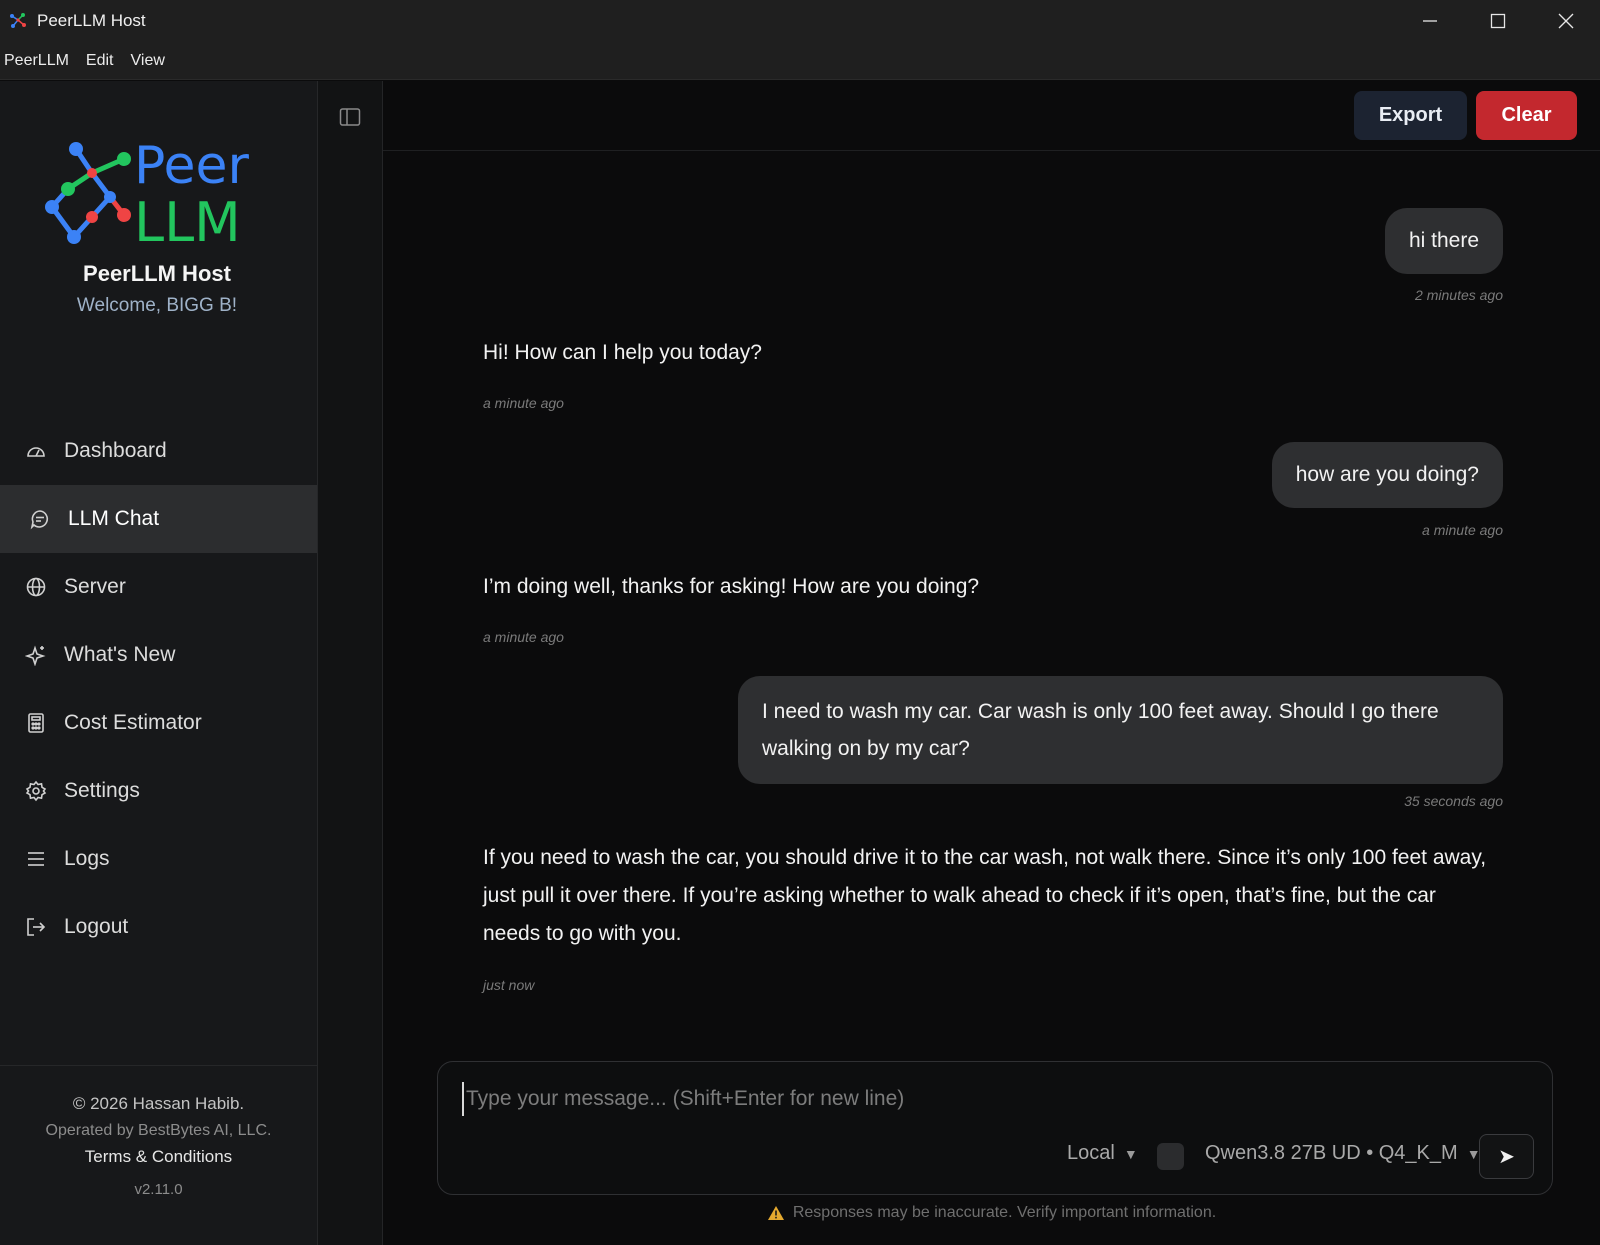 The height and width of the screenshot is (1245, 1600). What do you see at coordinates (87, 858) in the screenshot?
I see `sidebar-item-label: Logs` at bounding box center [87, 858].